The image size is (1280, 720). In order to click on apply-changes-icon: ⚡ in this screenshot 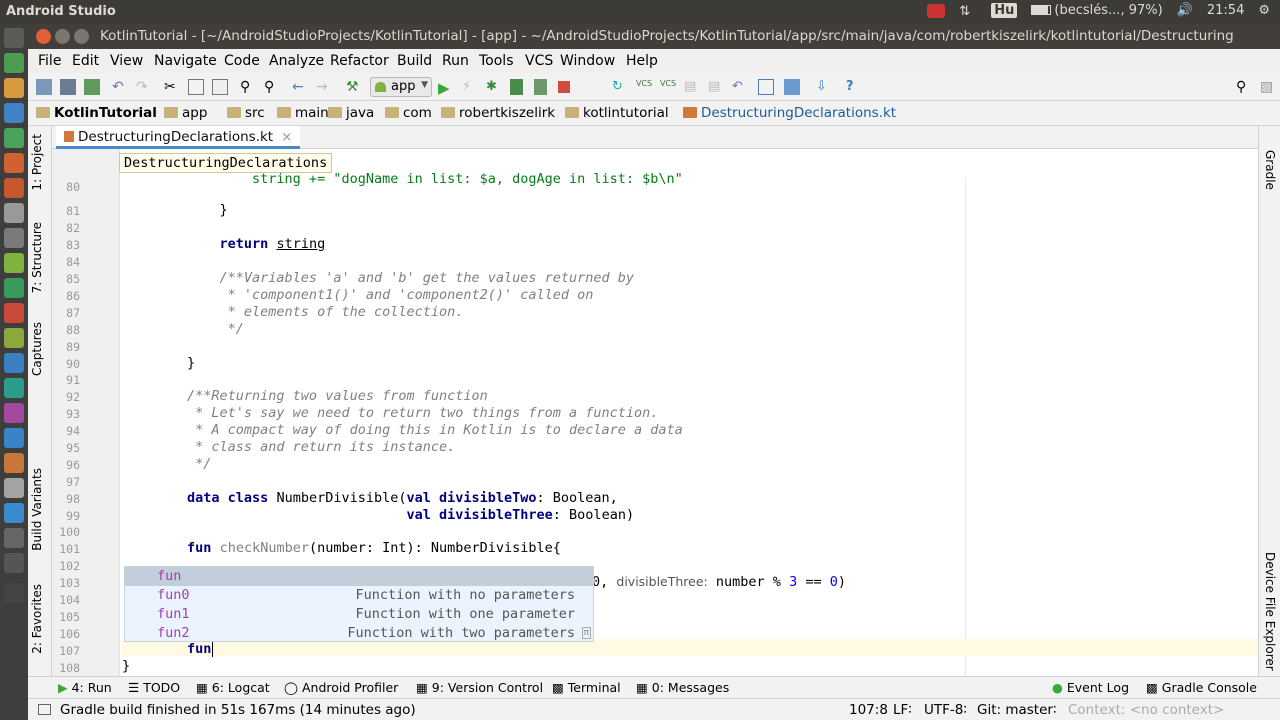, I will do `click(470, 87)`.